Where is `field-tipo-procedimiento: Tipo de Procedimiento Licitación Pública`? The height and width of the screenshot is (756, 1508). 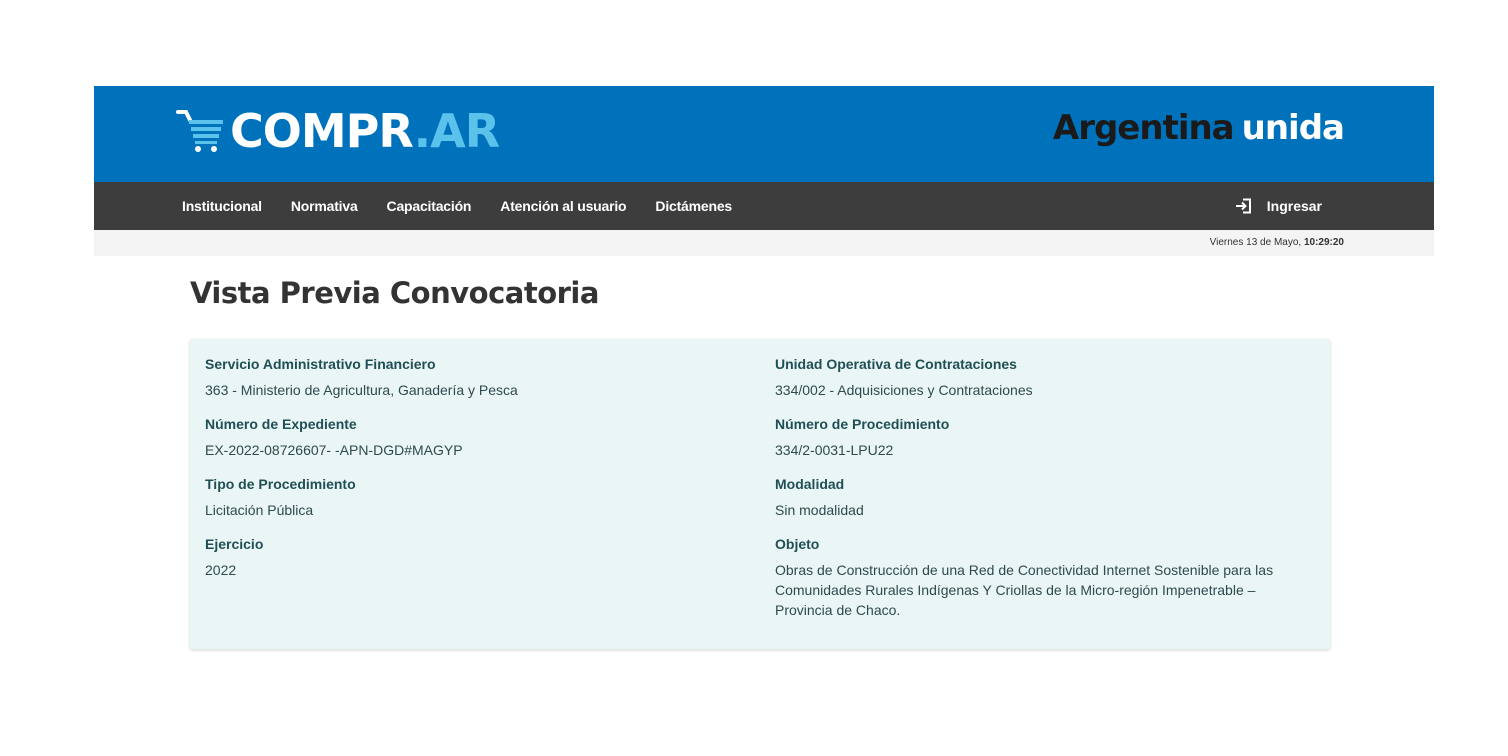 field-tipo-procedimiento: Tipo de Procedimiento Licitación Pública is located at coordinates (475, 505).